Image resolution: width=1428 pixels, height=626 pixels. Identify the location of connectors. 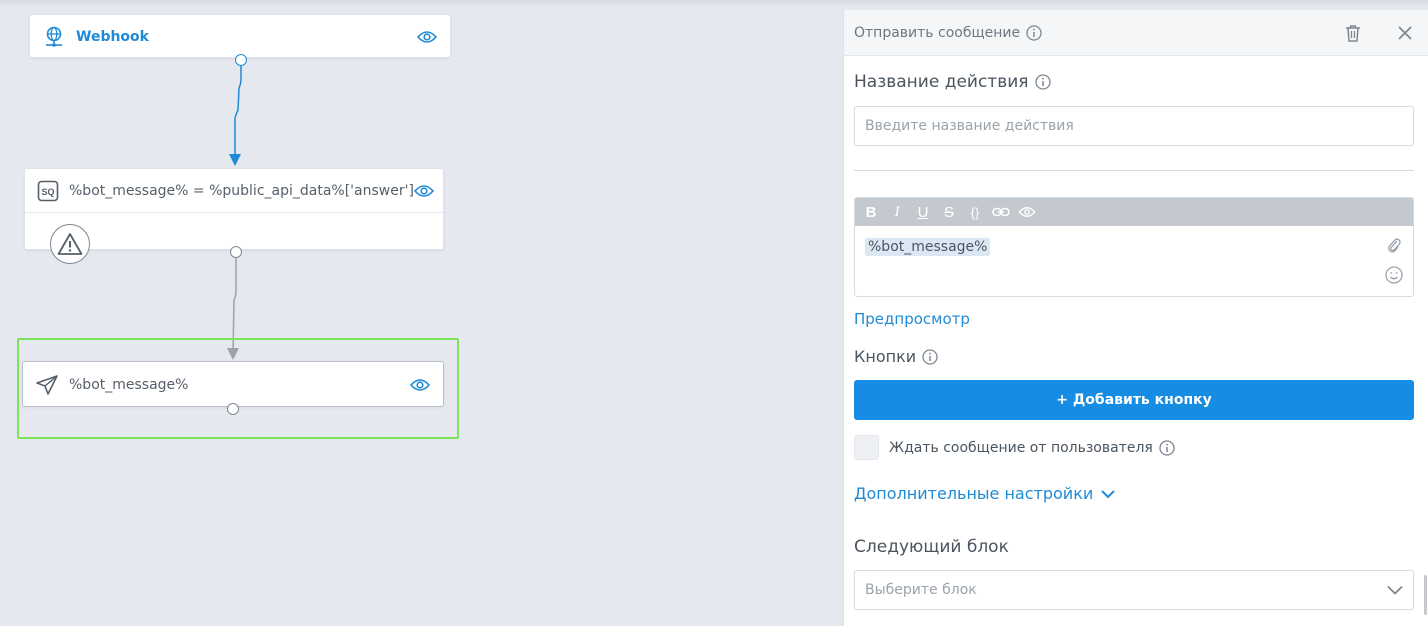
(234, 213).